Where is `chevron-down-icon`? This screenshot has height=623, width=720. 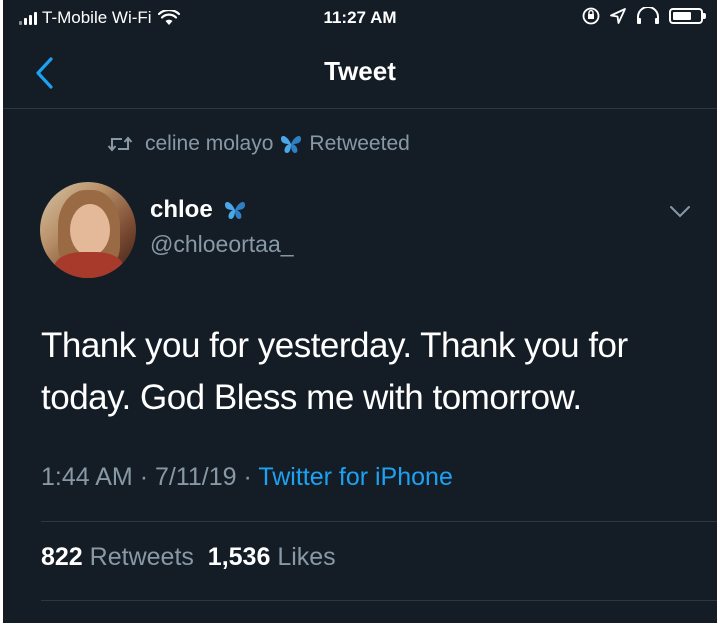 chevron-down-icon is located at coordinates (680, 212).